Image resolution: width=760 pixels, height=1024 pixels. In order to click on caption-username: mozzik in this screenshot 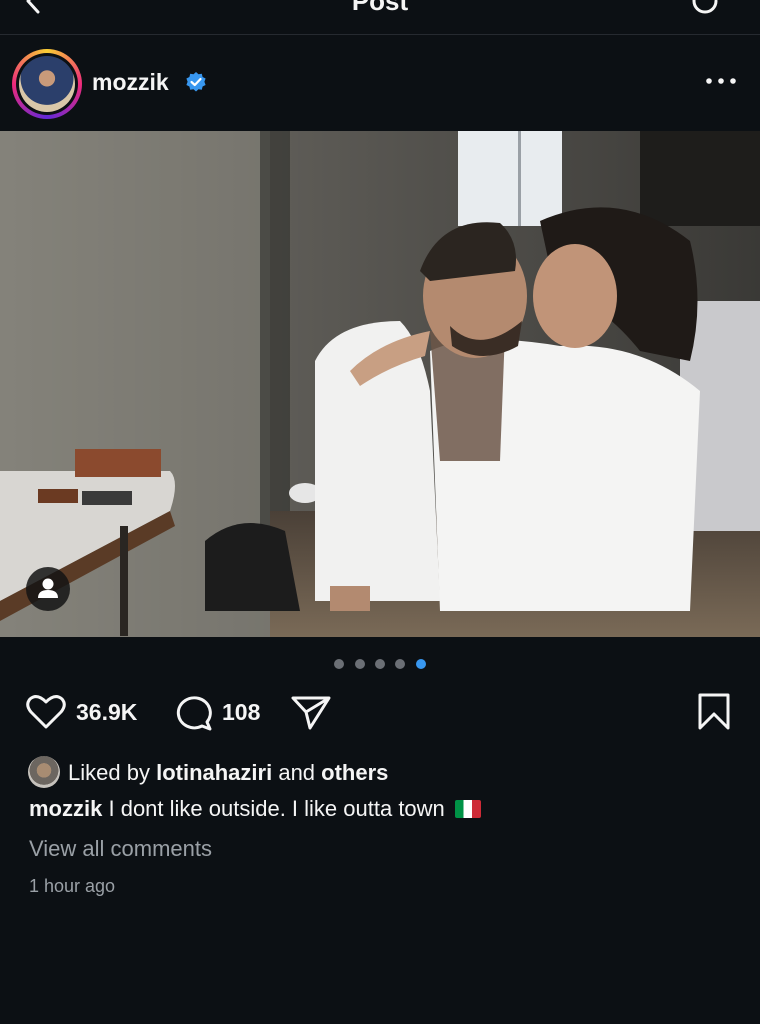, I will do `click(65, 808)`.